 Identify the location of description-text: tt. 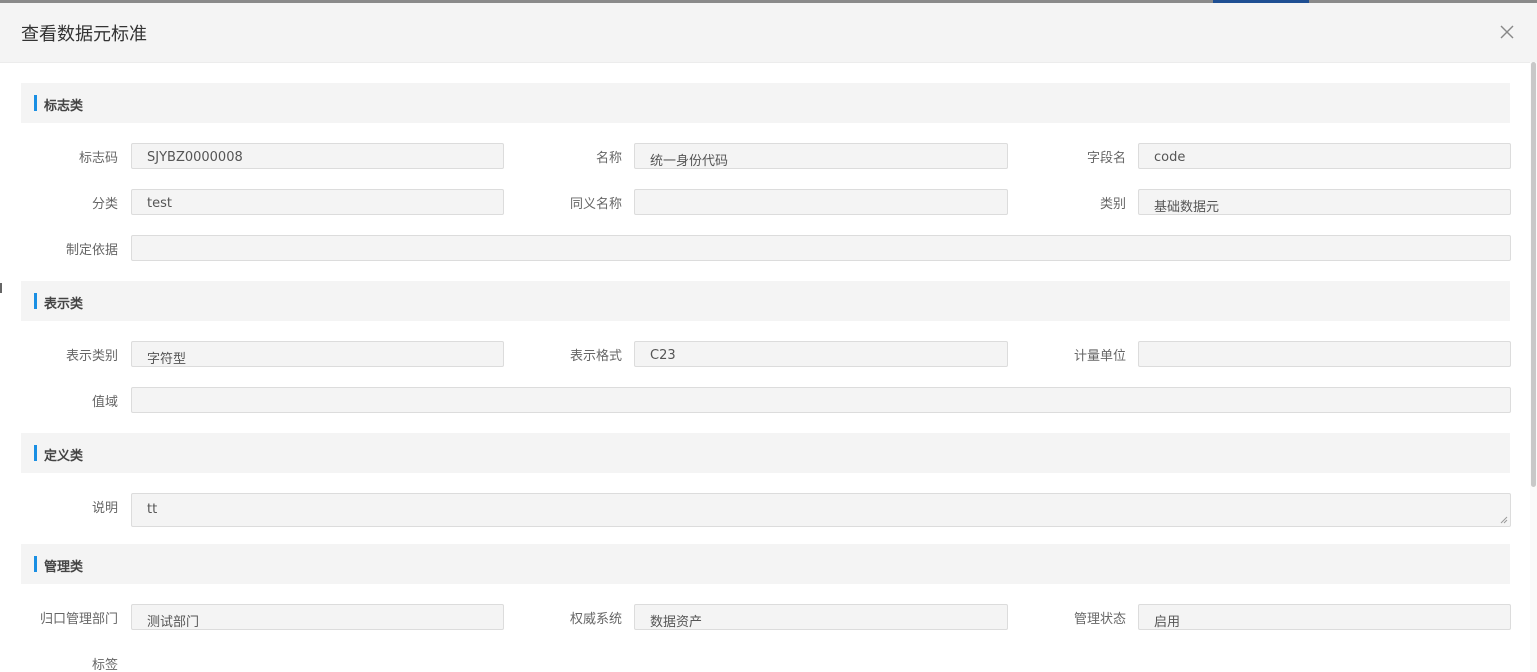
(152, 509).